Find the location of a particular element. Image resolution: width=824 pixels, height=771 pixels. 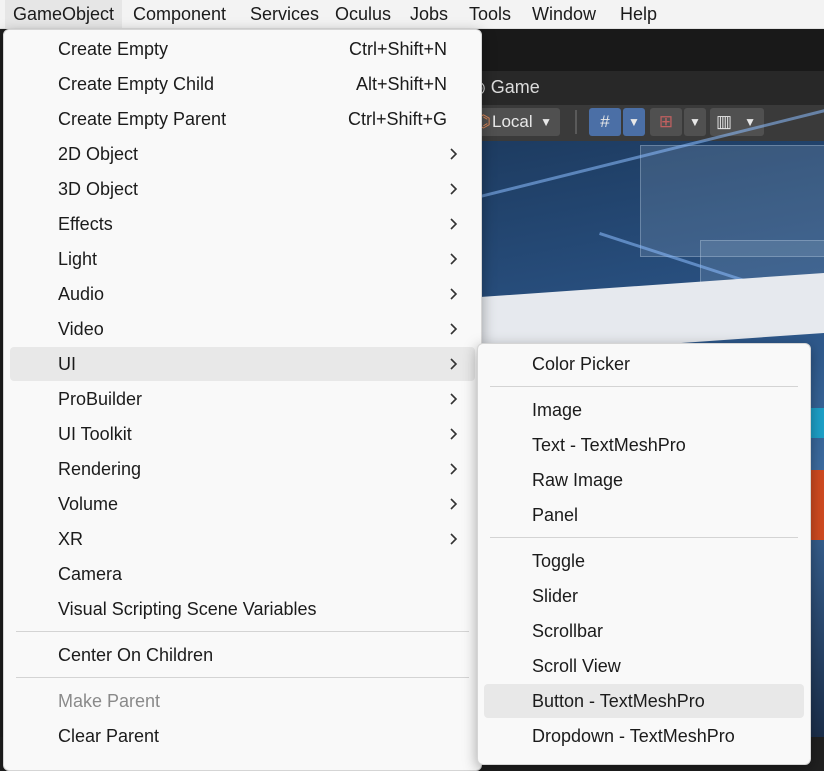

submenu-item-dropdown-textmeshpro: Dropdown - TextMeshPro is located at coordinates (644, 736).